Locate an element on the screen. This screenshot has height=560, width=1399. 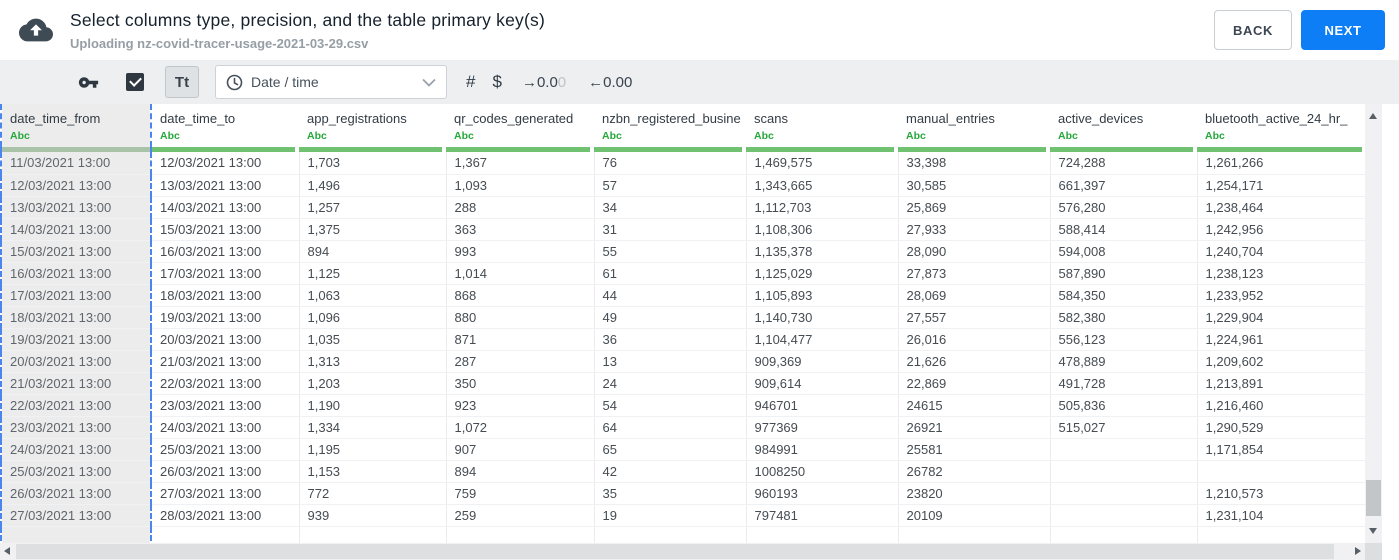
cell: 1,195 is located at coordinates (373, 449).